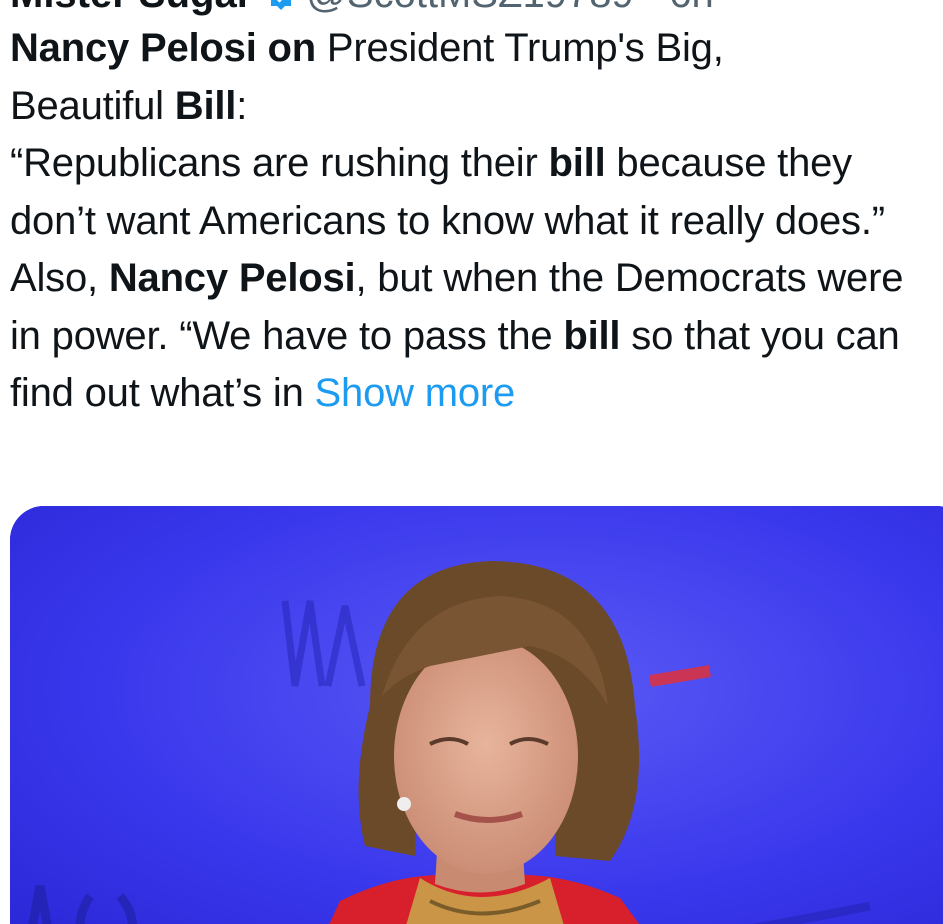  I want to click on bold-phrase: Nancy Pelosi on, so click(163, 48).